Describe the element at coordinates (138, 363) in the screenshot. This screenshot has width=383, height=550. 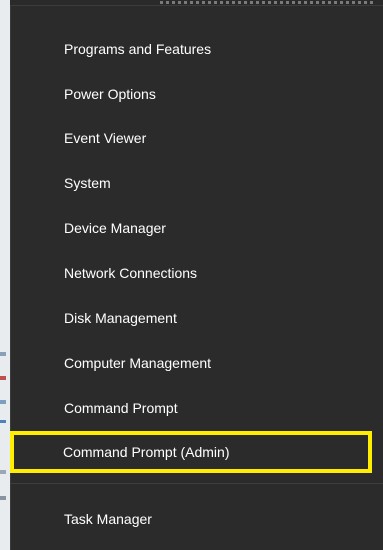
I see `menu-item-label: Computer Management` at that location.